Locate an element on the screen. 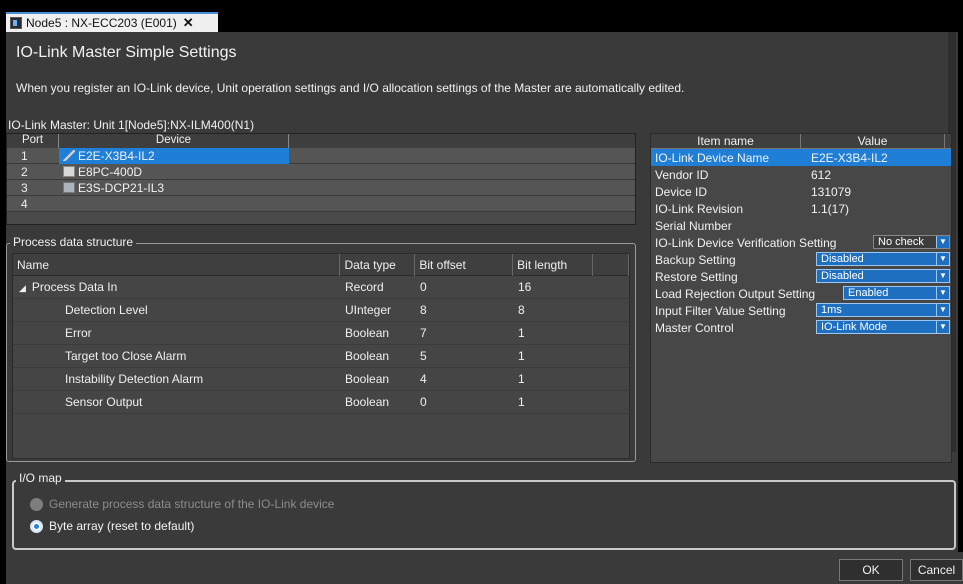 This screenshot has height=584, width=963. cell-name: Detection Level is located at coordinates (106, 310).